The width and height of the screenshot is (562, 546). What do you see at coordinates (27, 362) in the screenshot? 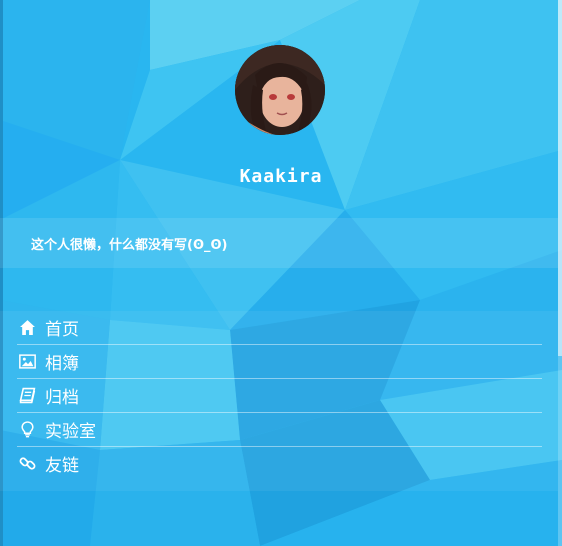
I see `image-icon` at bounding box center [27, 362].